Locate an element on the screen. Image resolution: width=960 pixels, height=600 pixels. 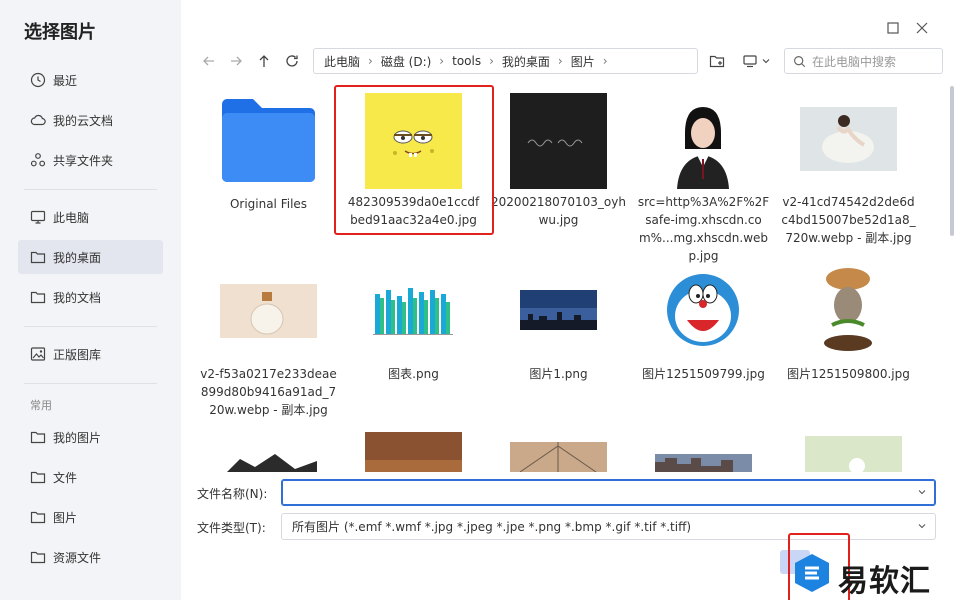
view-mode-button is located at coordinates (756, 61).